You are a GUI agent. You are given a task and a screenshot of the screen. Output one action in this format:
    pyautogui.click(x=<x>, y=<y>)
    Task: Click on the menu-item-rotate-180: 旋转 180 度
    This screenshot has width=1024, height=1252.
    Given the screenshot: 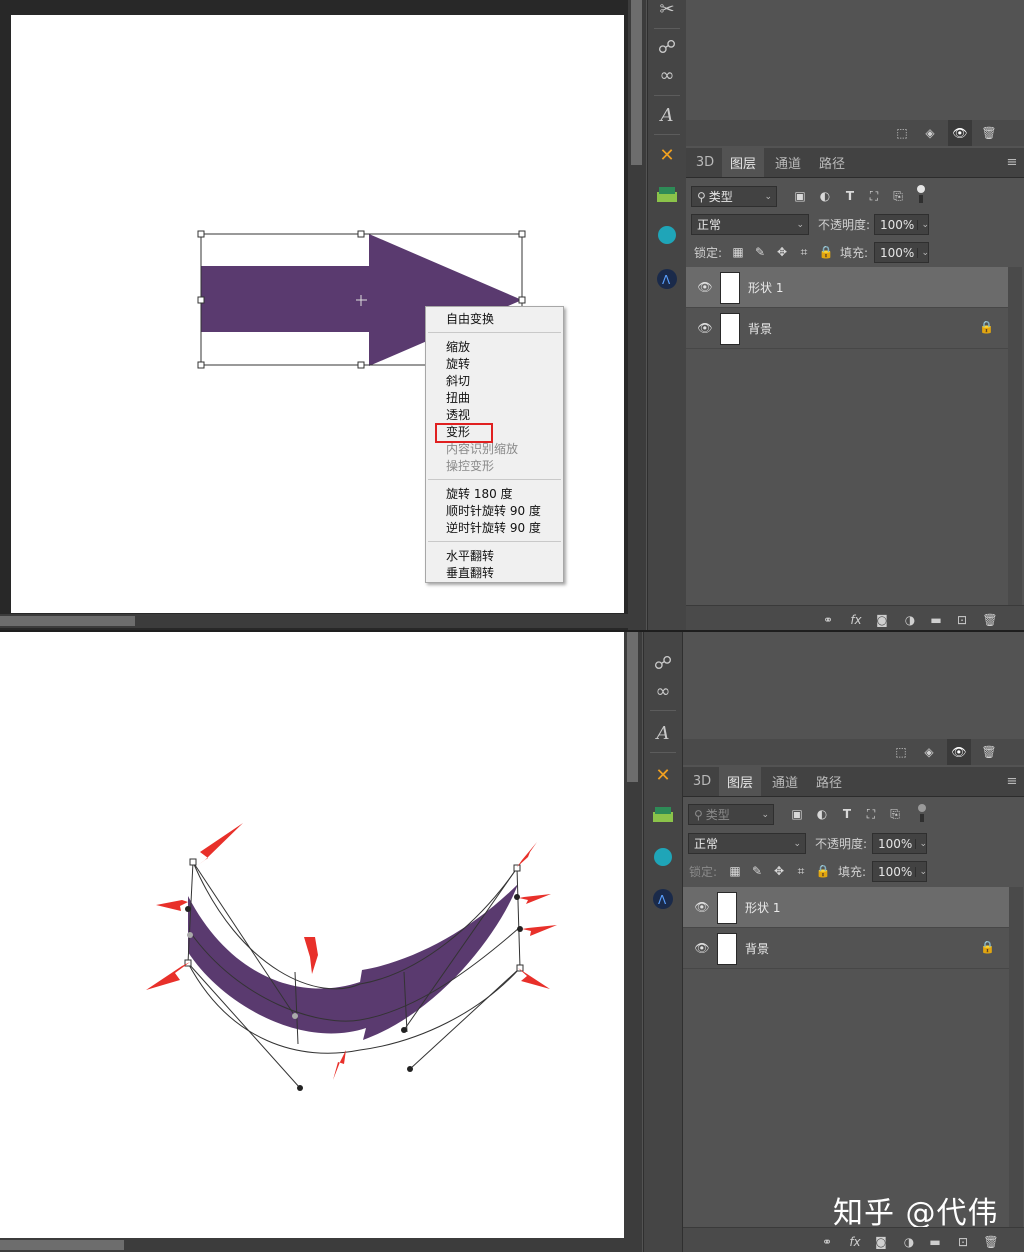 What is the action you would take?
    pyautogui.click(x=479, y=494)
    